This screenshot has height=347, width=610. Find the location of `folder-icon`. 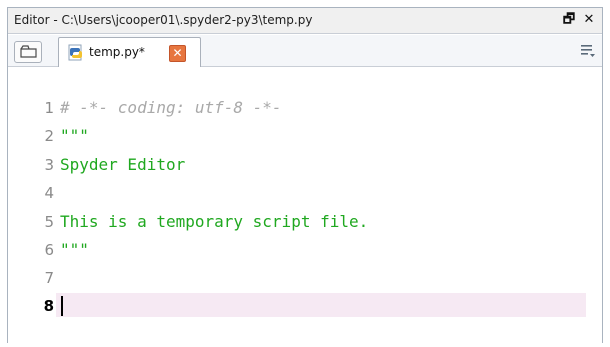

folder-icon is located at coordinates (28, 51).